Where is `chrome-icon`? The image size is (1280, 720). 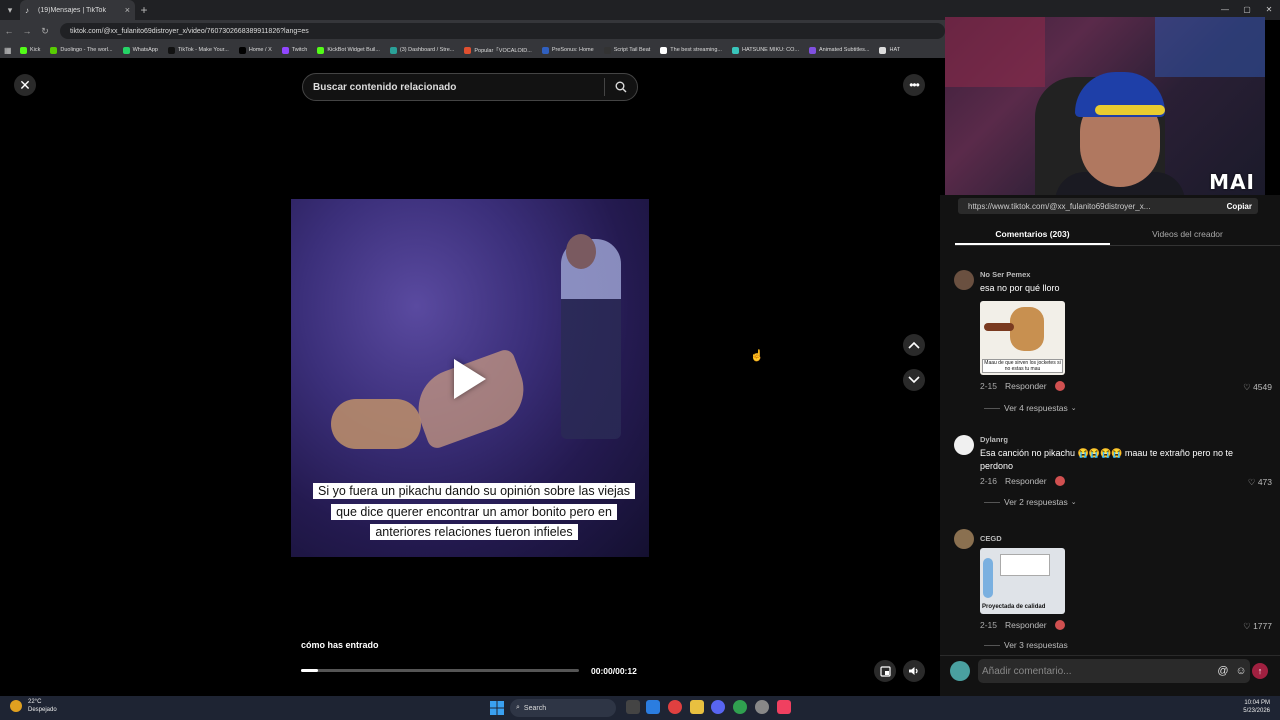 chrome-icon is located at coordinates (740, 707).